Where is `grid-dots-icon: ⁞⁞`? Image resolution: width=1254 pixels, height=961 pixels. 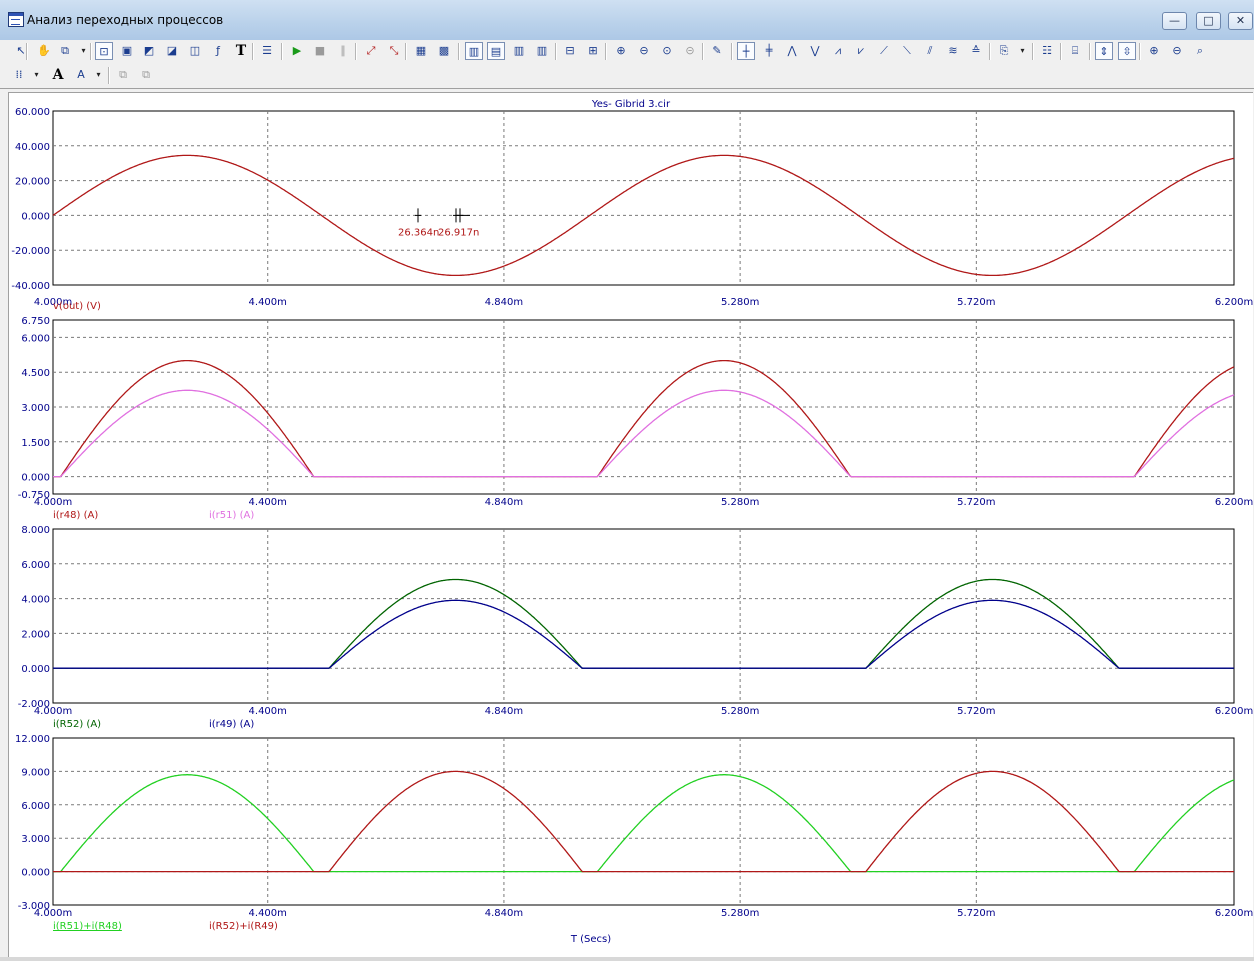
grid-dots-icon: ⁞⁞ is located at coordinates (19, 75).